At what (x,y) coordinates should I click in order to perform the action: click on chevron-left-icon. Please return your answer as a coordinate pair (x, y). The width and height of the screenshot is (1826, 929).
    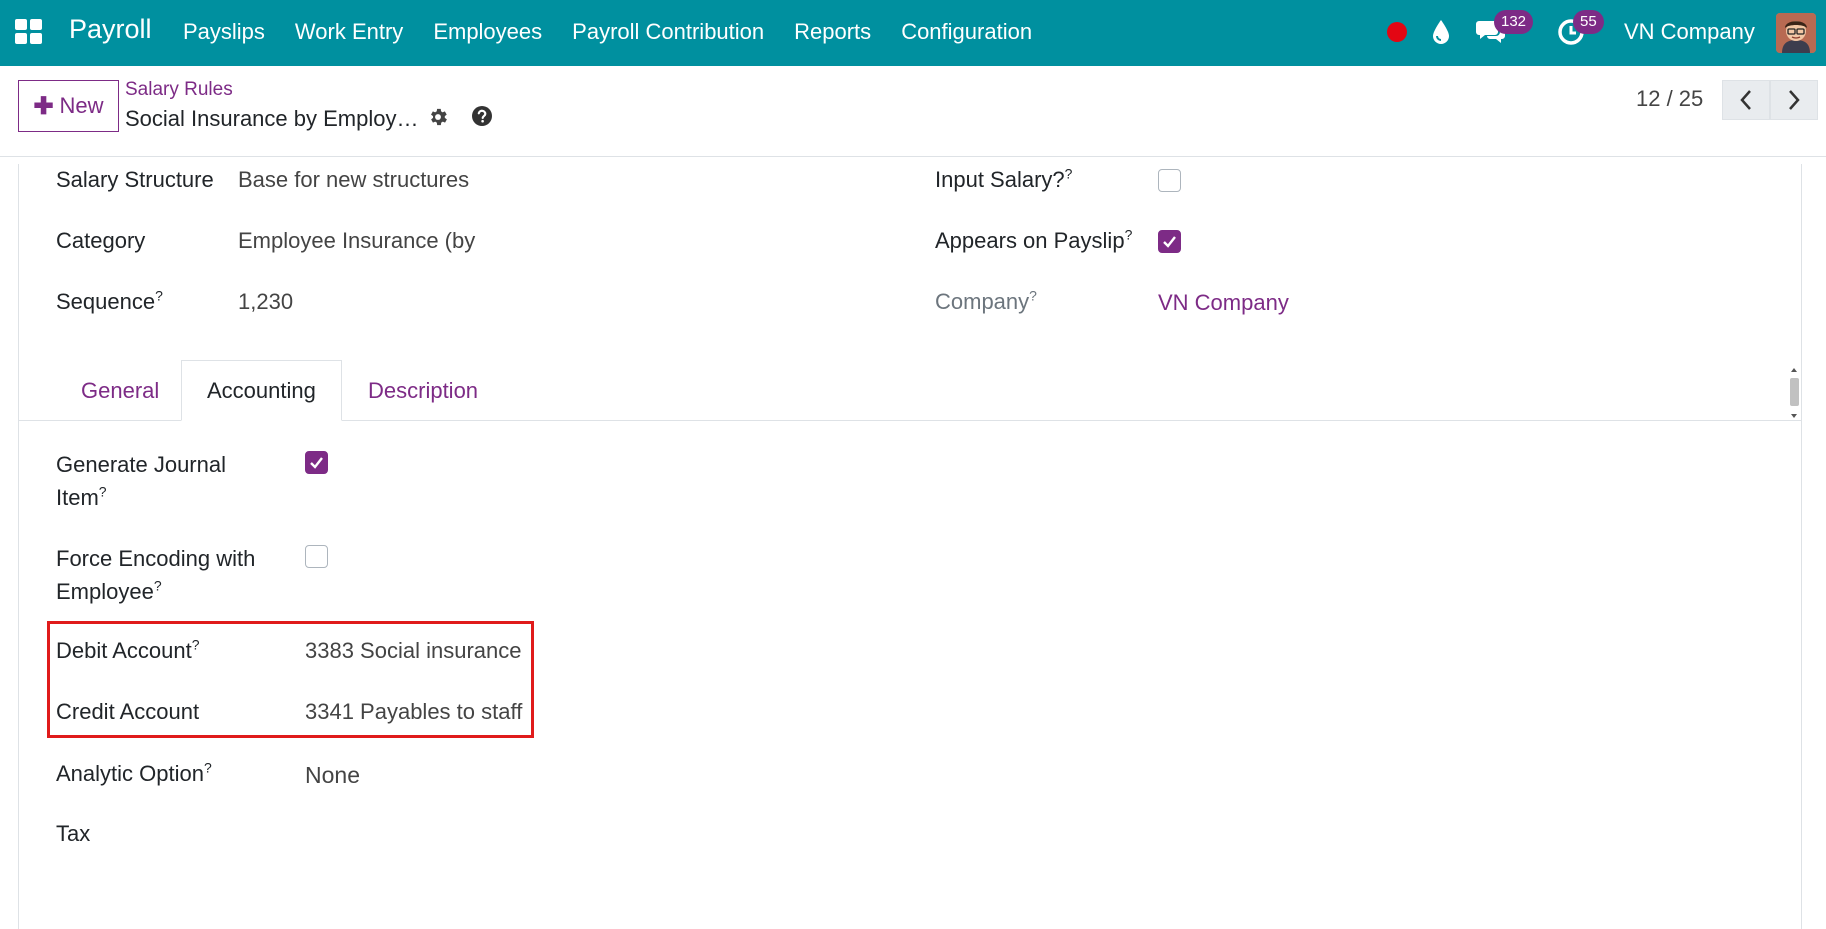
    Looking at the image, I should click on (1745, 100).